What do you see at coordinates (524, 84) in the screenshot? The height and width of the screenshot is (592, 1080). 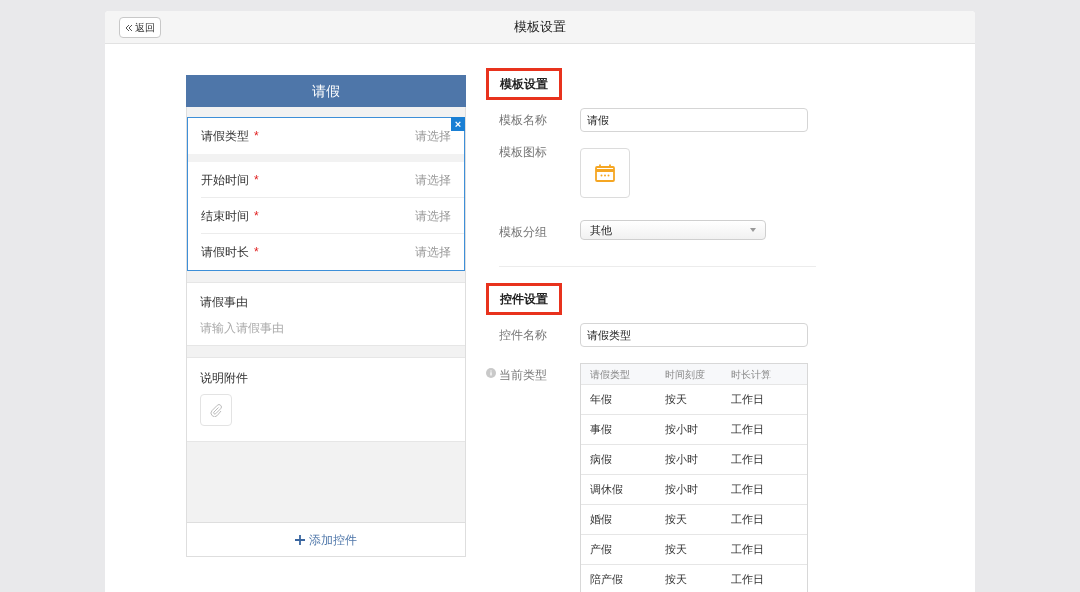 I see `section-title: 模板设置` at bounding box center [524, 84].